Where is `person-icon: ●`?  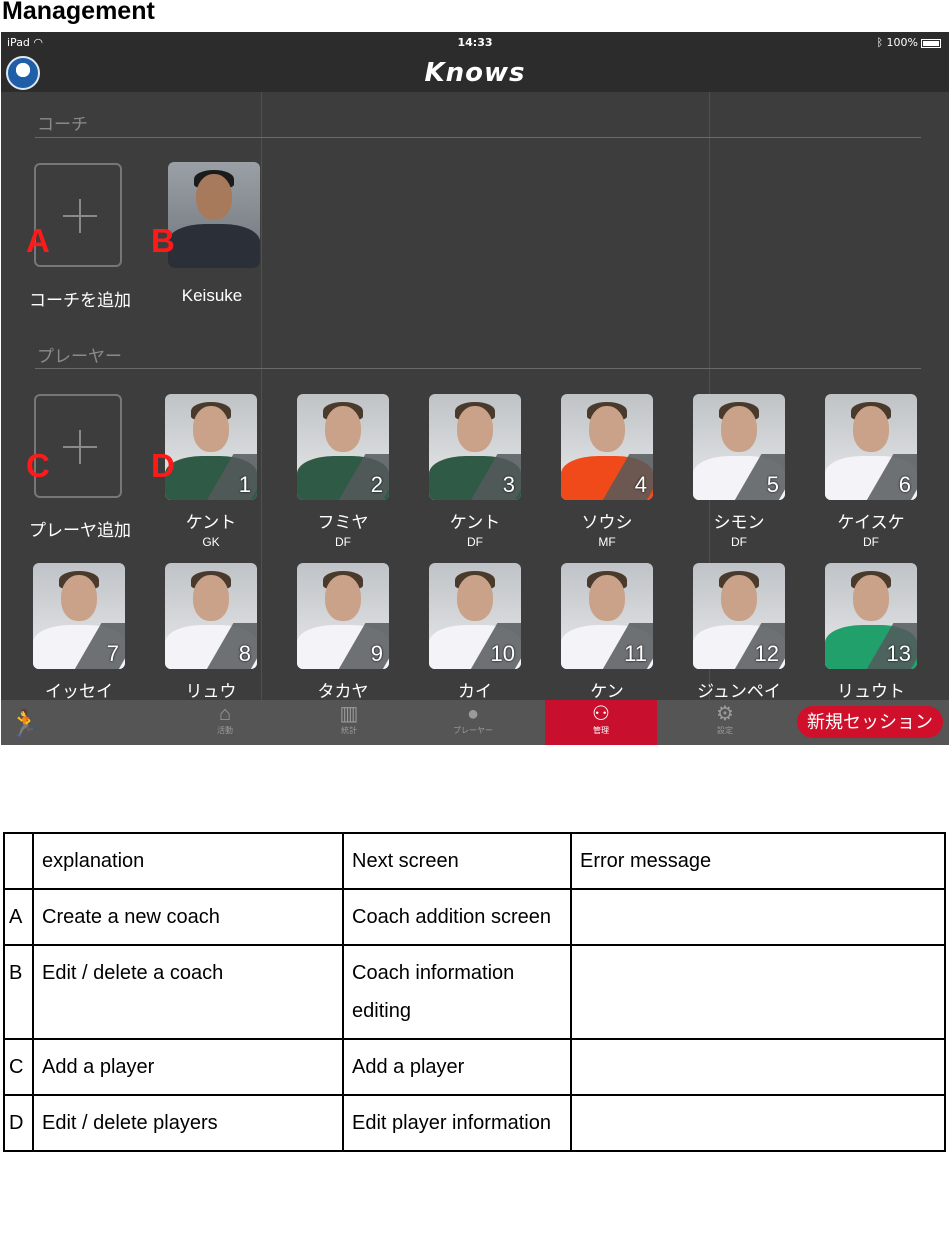
person-icon: ● is located at coordinates (473, 714).